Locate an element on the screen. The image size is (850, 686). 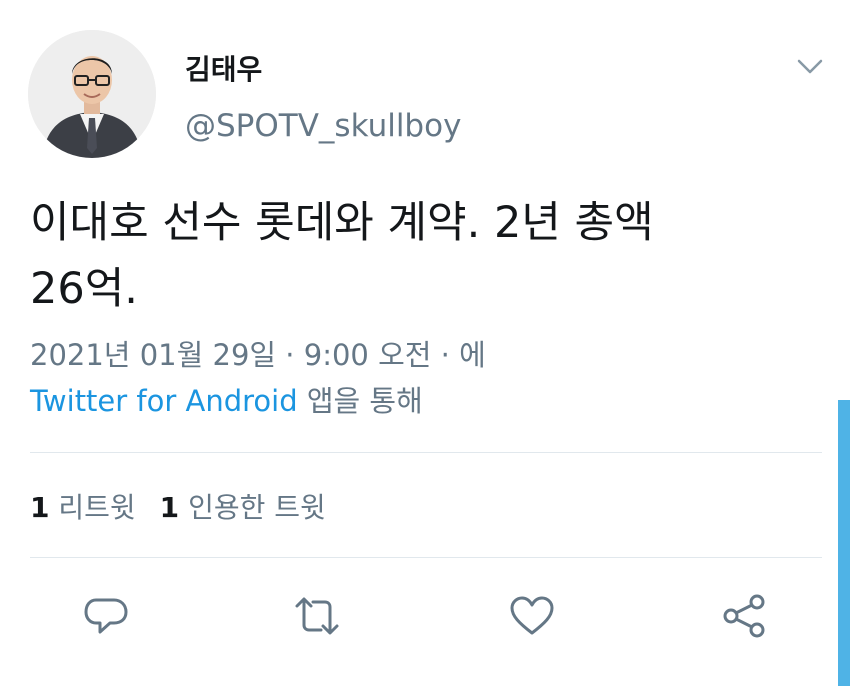
share-icon is located at coordinates (744, 616).